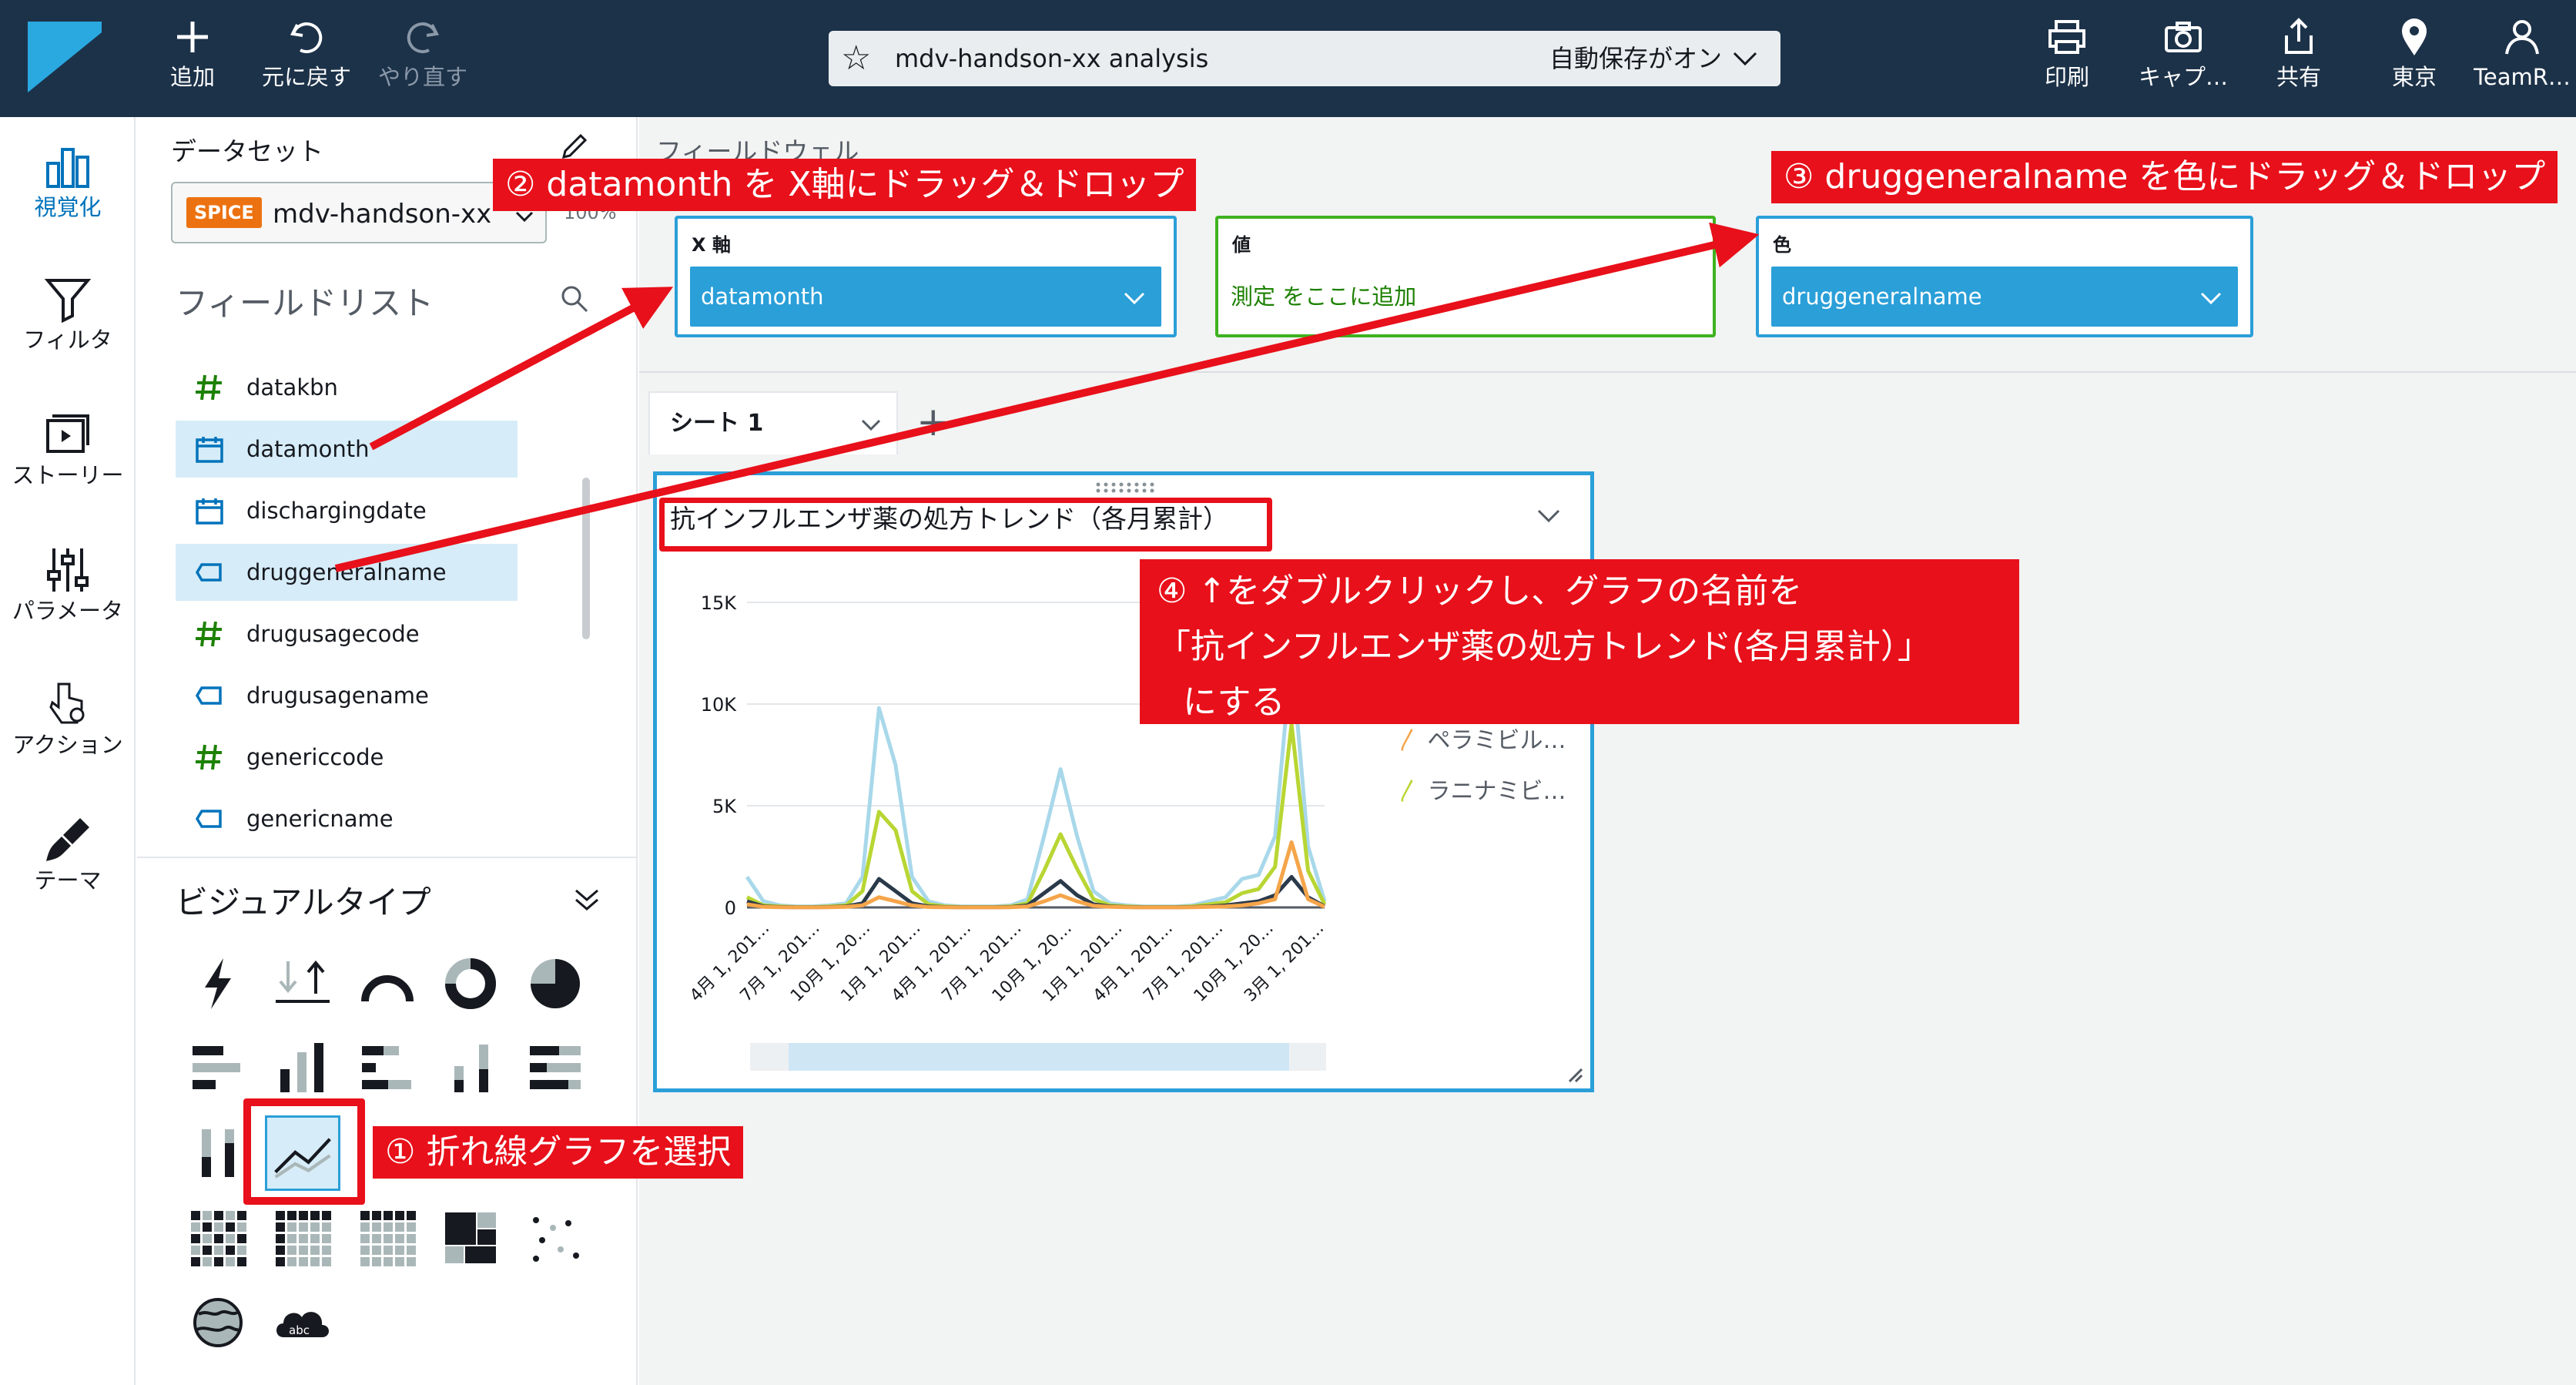  I want to click on field-item-genericcode: genericcode, so click(347, 757).